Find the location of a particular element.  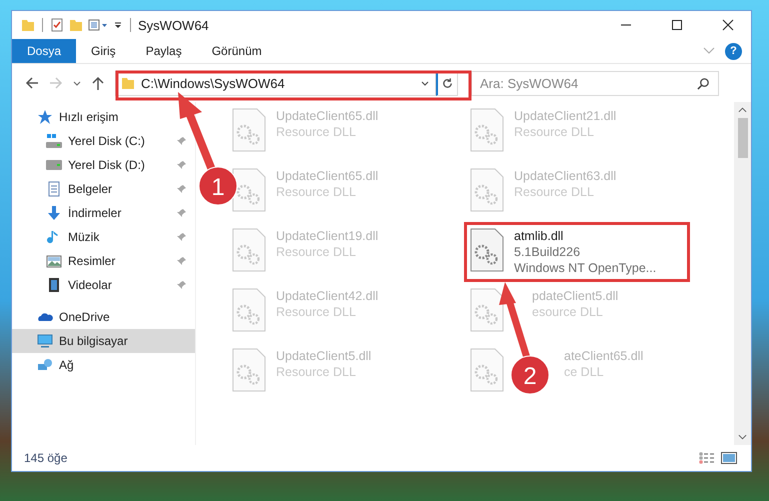

sidebar-item: İndirmeler is located at coordinates (103, 213).